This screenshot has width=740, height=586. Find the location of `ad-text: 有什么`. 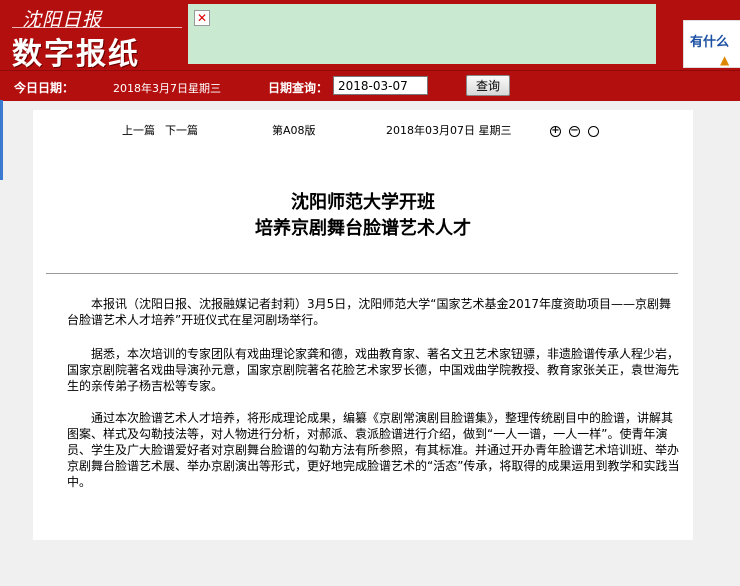

ad-text: 有什么 is located at coordinates (710, 42).